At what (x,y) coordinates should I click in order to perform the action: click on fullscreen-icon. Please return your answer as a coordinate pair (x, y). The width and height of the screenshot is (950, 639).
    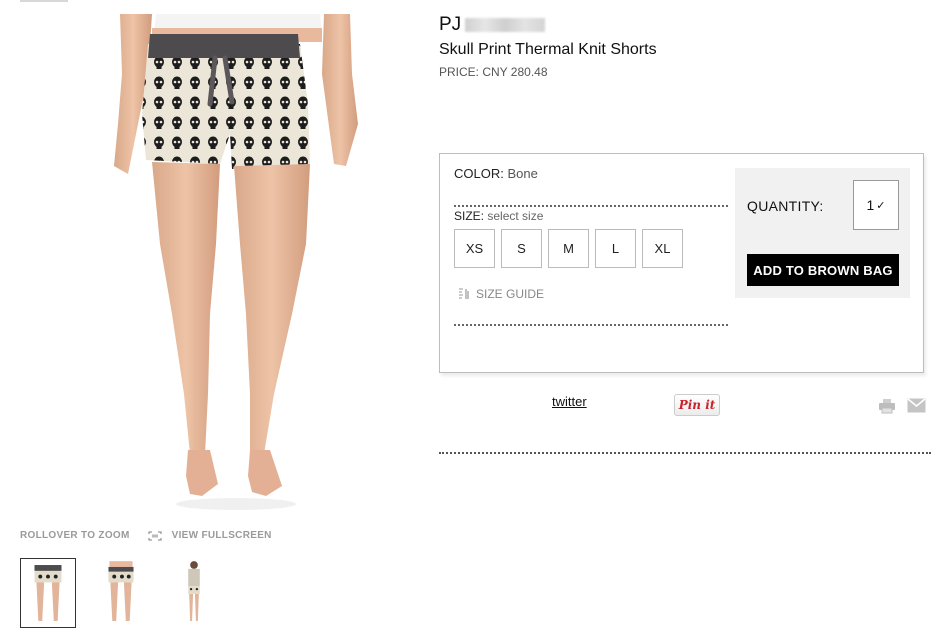
    Looking at the image, I should click on (154, 535).